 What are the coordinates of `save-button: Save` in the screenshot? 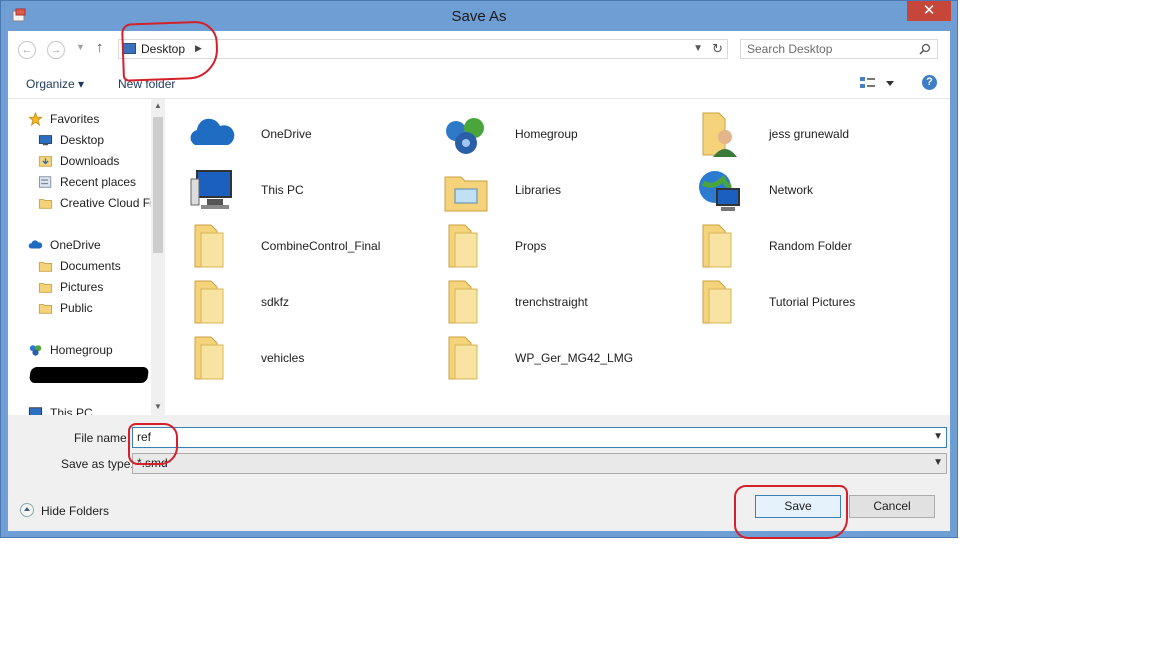 It's located at (798, 506).